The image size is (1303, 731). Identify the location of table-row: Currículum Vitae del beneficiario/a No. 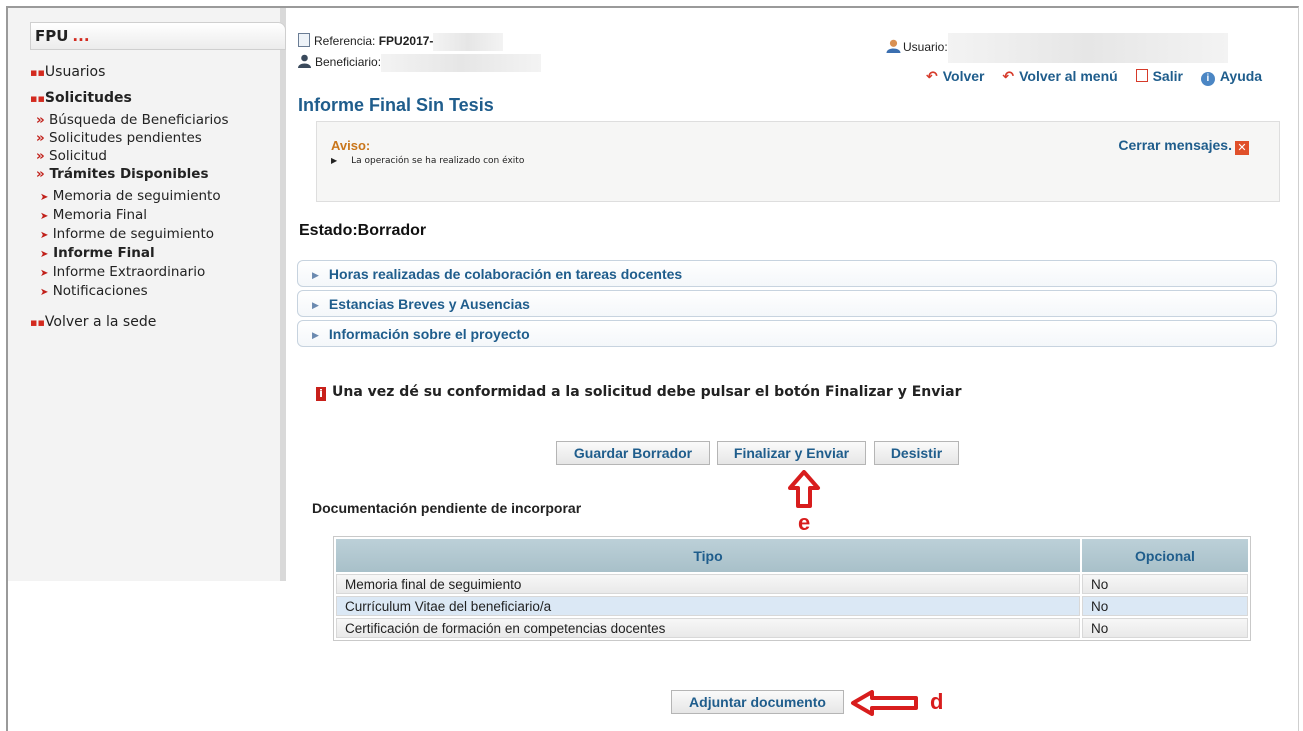
(792, 606).